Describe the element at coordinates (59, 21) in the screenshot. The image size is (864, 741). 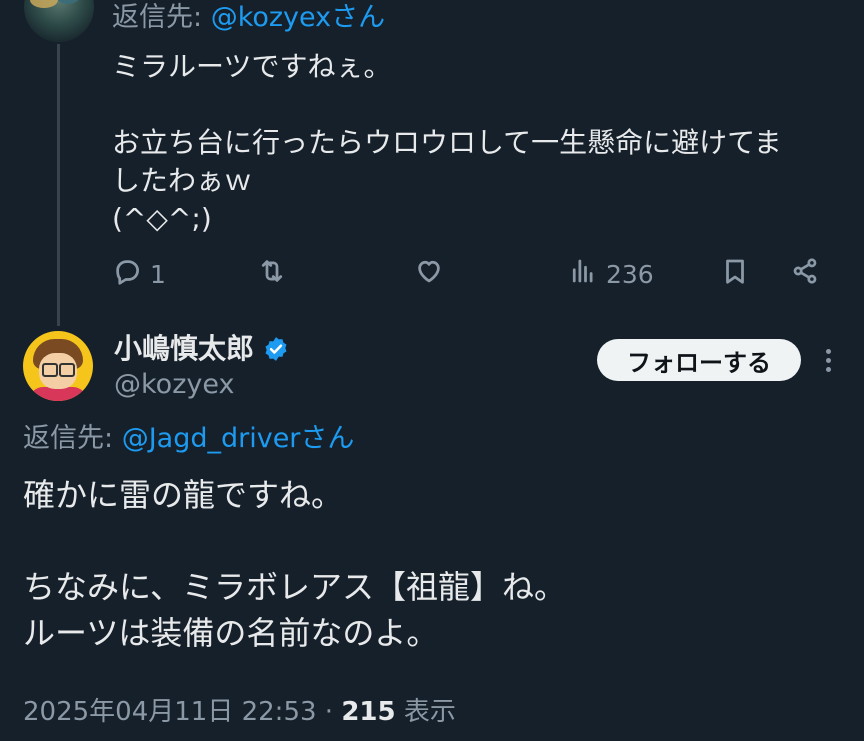
I see `parent-avatar` at that location.